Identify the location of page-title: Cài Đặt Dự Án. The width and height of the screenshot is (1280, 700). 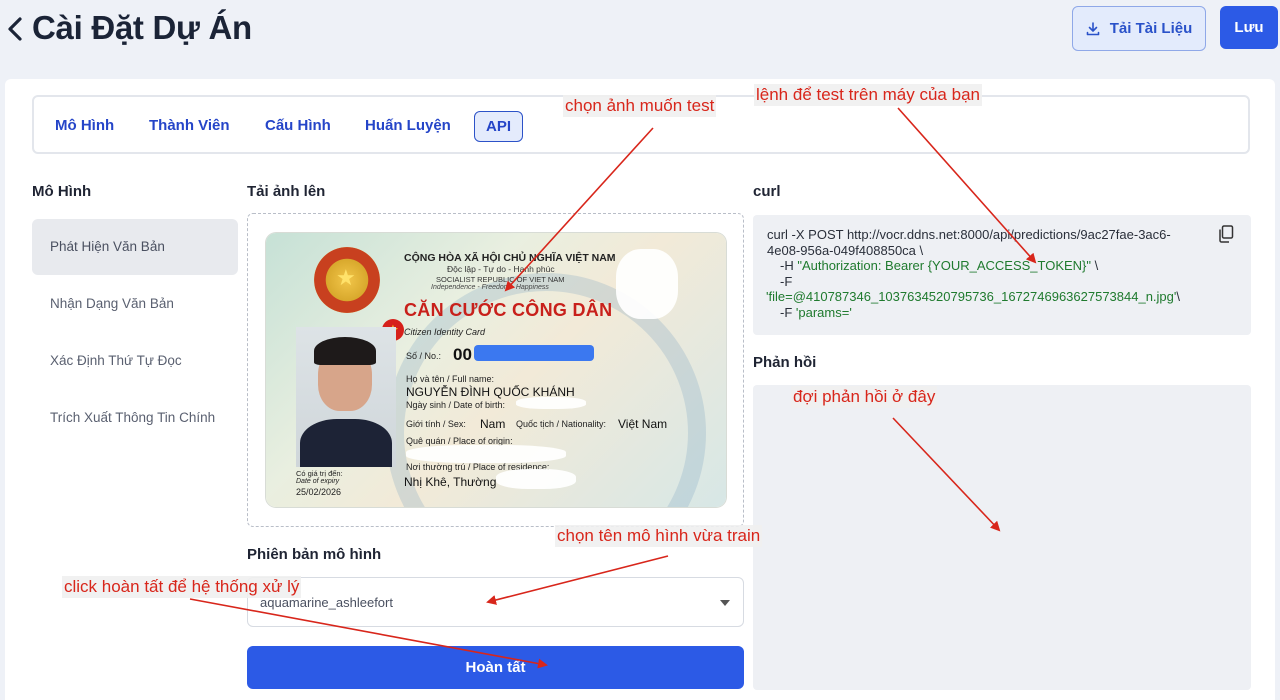
(142, 27).